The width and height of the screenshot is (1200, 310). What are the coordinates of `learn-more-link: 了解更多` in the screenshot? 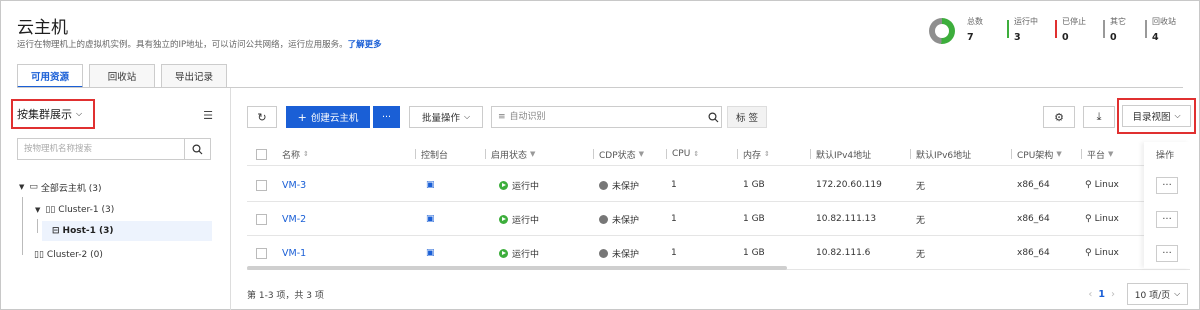 It's located at (365, 45).